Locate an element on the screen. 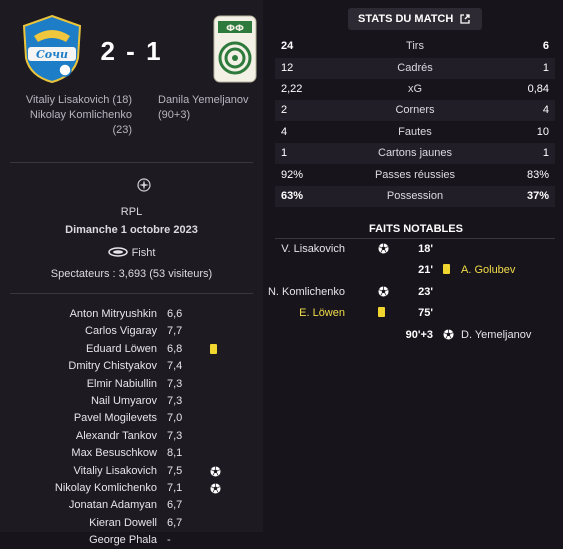 This screenshot has width=563, height=549. home-score: 2 is located at coordinates (108, 51).